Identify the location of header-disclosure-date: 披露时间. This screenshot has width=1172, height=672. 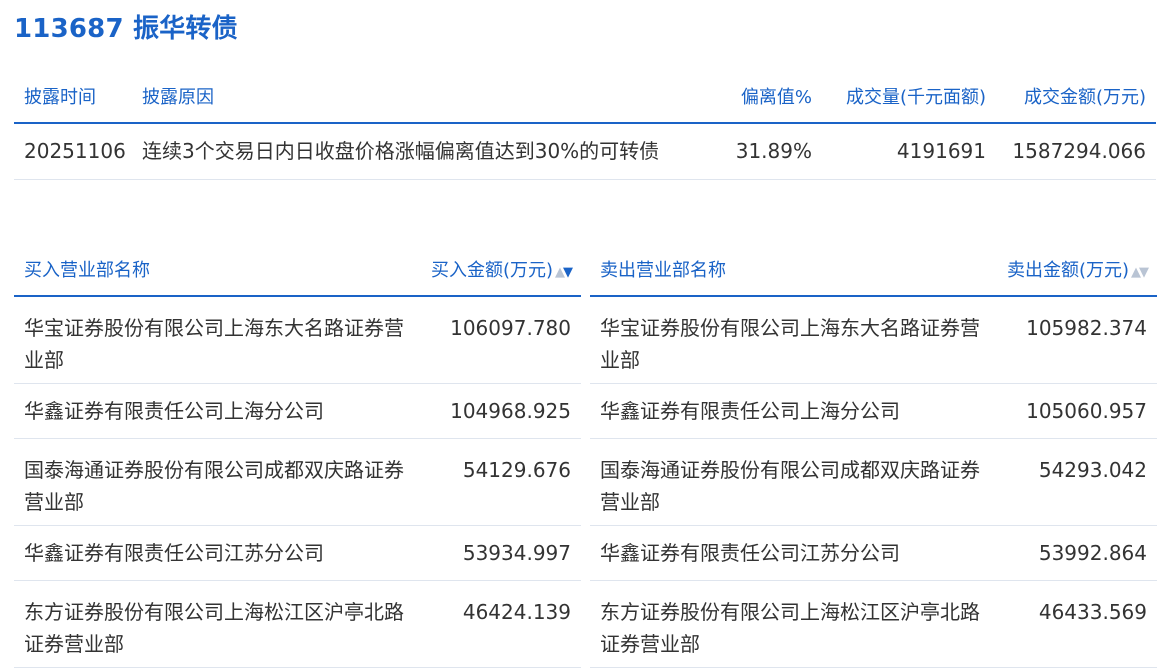
(60, 97).